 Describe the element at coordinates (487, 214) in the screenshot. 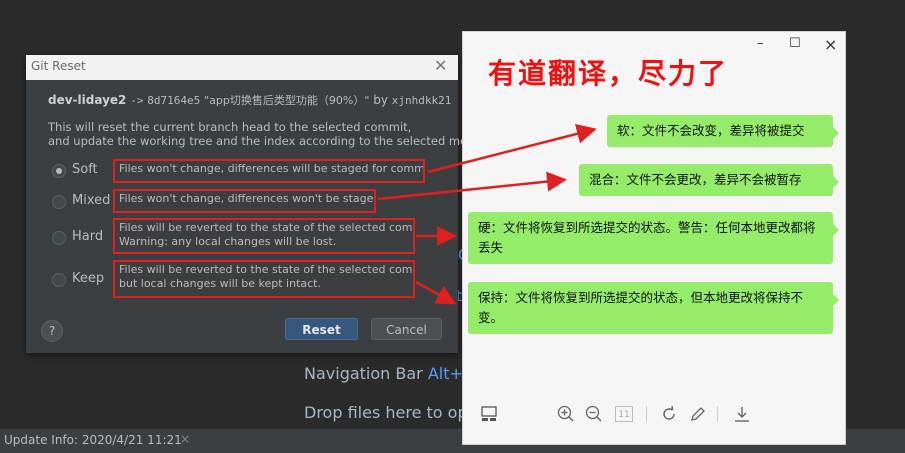

I see `annotation-arrows` at that location.